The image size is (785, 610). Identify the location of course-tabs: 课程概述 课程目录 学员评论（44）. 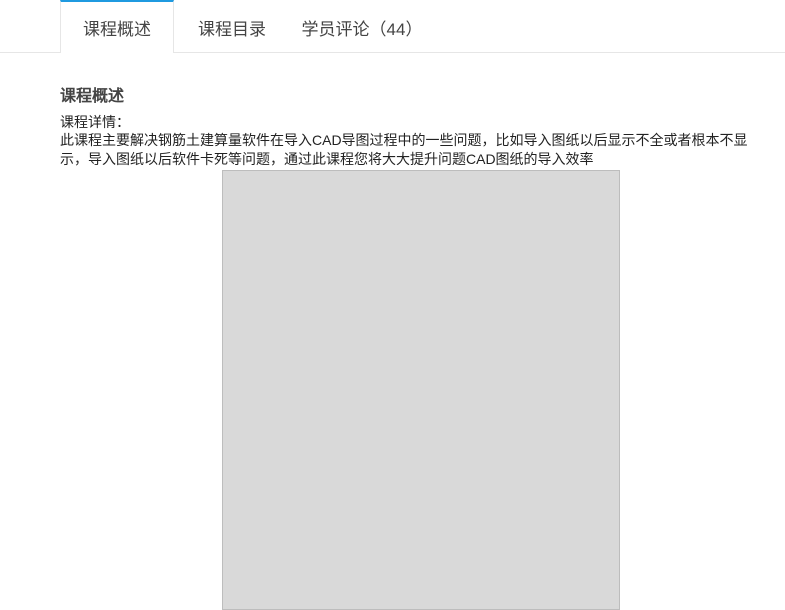
(392, 26).